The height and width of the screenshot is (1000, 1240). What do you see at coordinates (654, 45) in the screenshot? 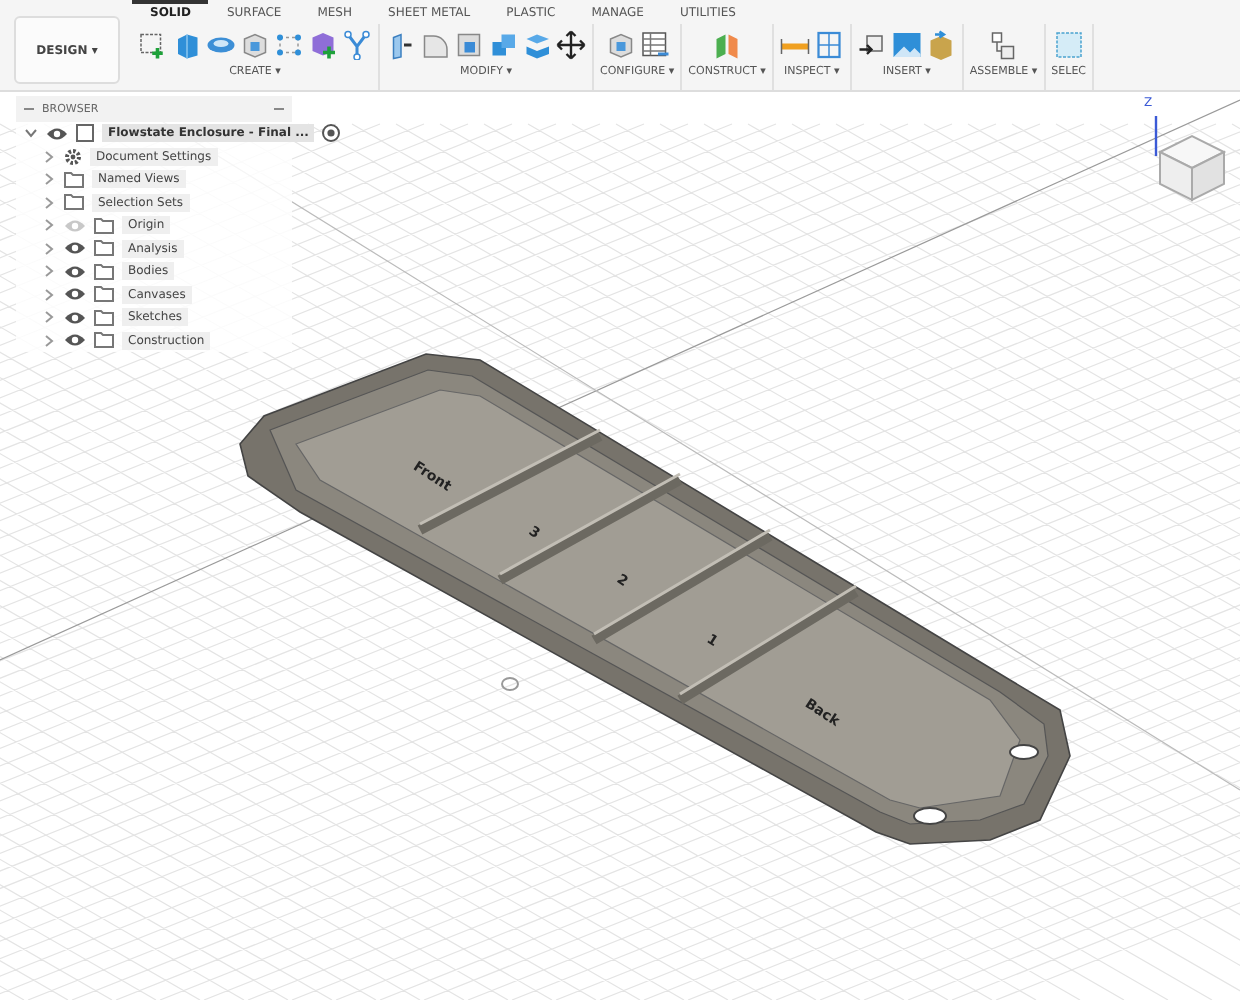
I see `table-tool-icon` at bounding box center [654, 45].